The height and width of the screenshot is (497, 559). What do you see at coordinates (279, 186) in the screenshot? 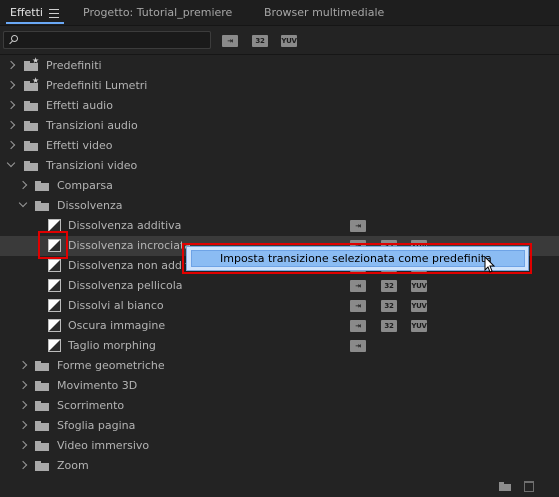
I see `tree-folder-item: Comparsa` at bounding box center [279, 186].